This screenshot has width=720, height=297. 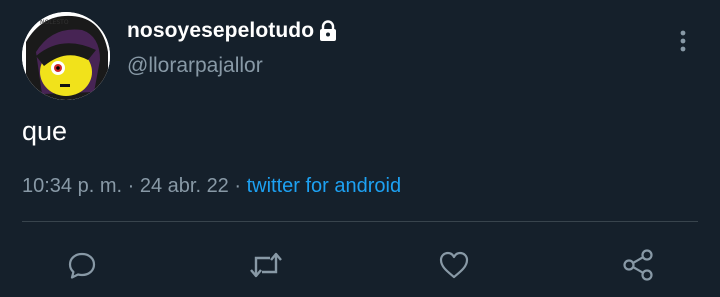 I want to click on share-button, so click(x=638, y=265).